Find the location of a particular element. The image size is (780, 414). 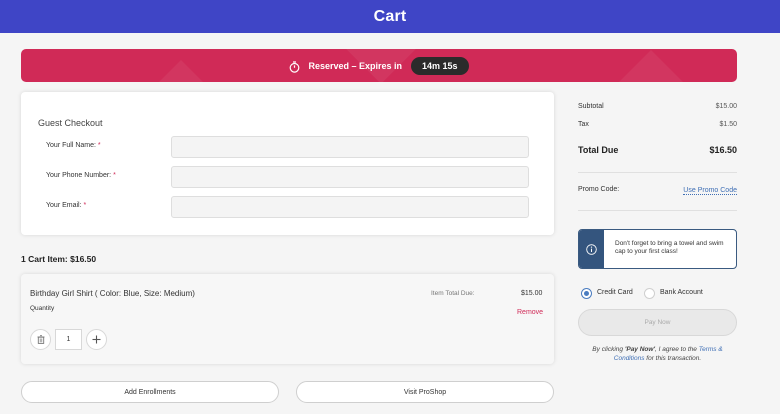

credit-card-label: Credit Card is located at coordinates (615, 292).